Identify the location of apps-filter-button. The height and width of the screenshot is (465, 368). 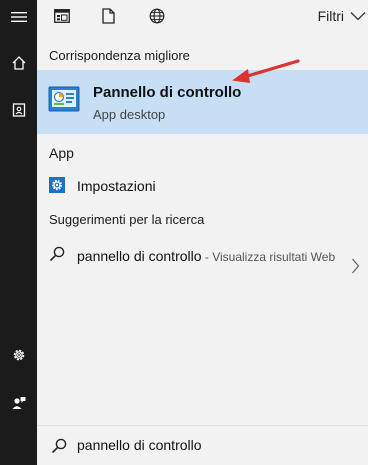
(62, 16).